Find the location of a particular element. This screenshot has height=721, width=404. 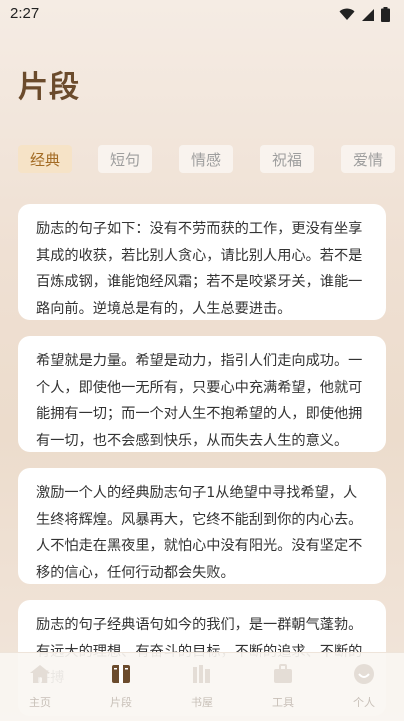

tab-short: 短句 is located at coordinates (125, 159).